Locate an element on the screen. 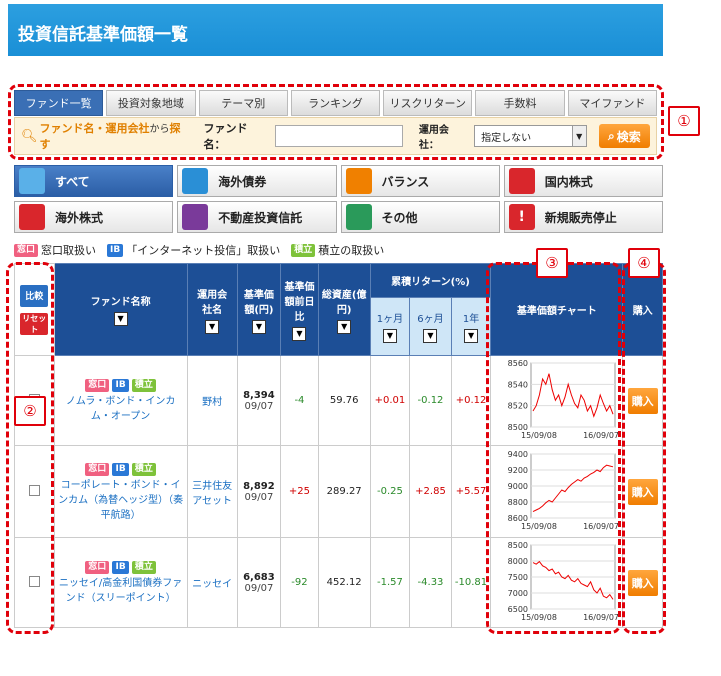 This screenshot has width=721, height=676. company-link: 三井住友アセット is located at coordinates (212, 491).